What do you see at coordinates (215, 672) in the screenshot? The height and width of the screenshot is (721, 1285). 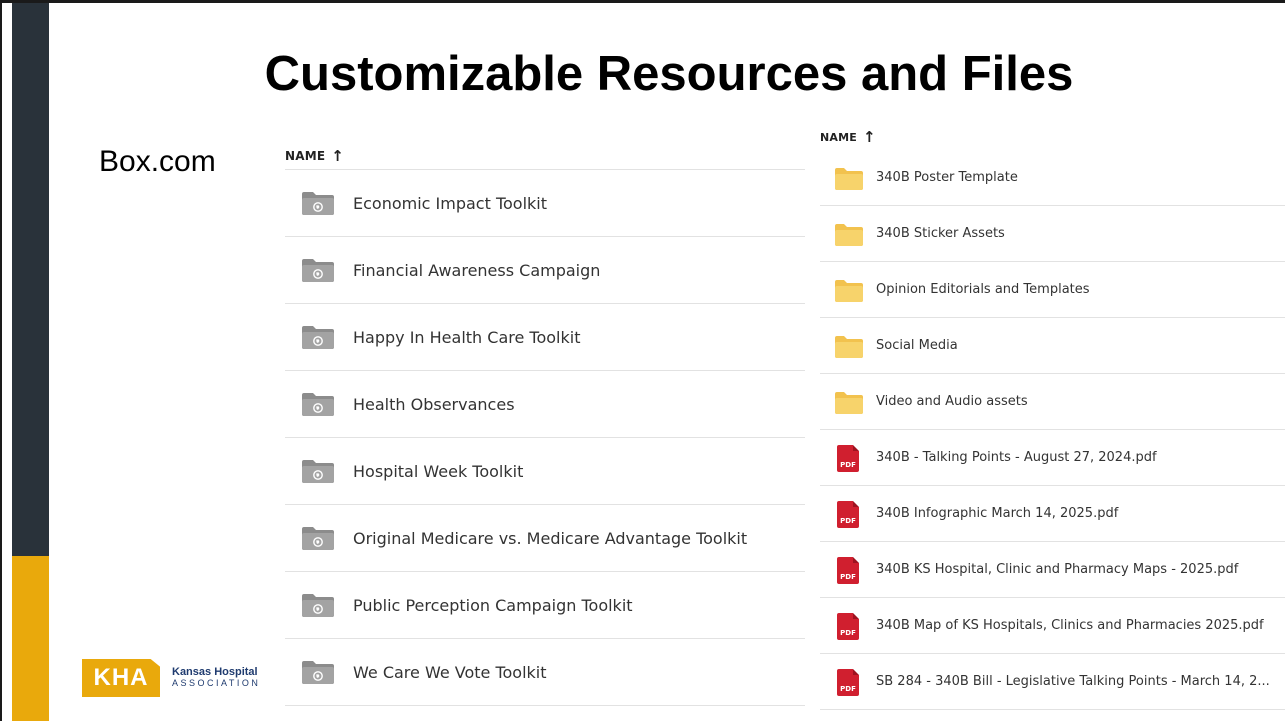 I see `logo-name: Kansas Hospital` at bounding box center [215, 672].